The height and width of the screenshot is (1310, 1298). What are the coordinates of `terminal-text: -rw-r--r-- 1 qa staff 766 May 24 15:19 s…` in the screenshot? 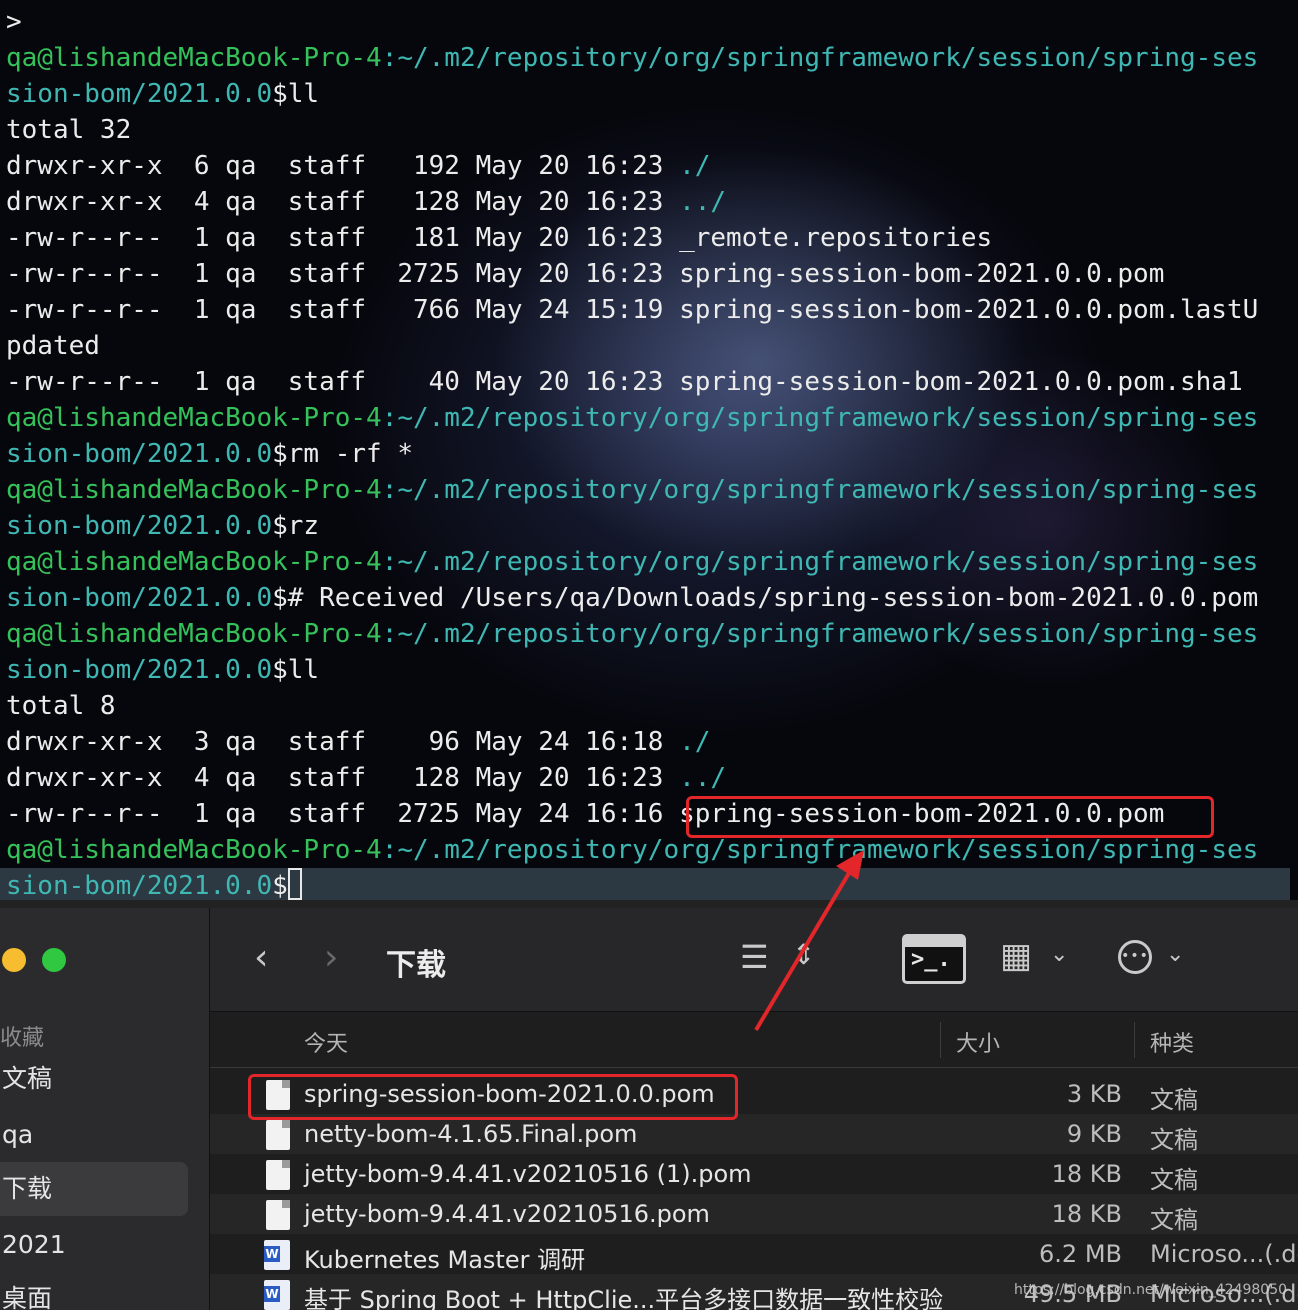 It's located at (632, 310).